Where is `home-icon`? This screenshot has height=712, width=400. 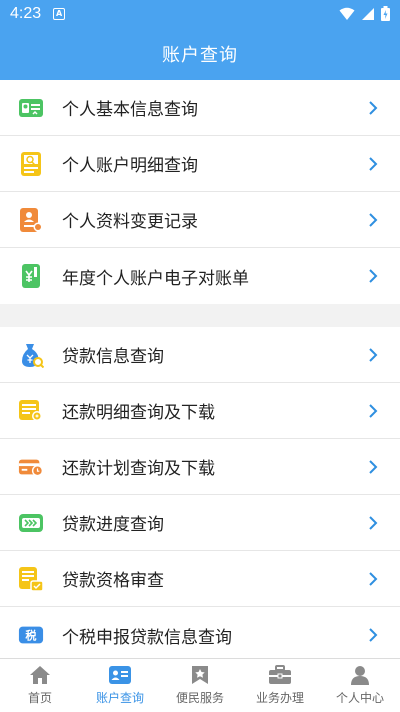 home-icon is located at coordinates (40, 675).